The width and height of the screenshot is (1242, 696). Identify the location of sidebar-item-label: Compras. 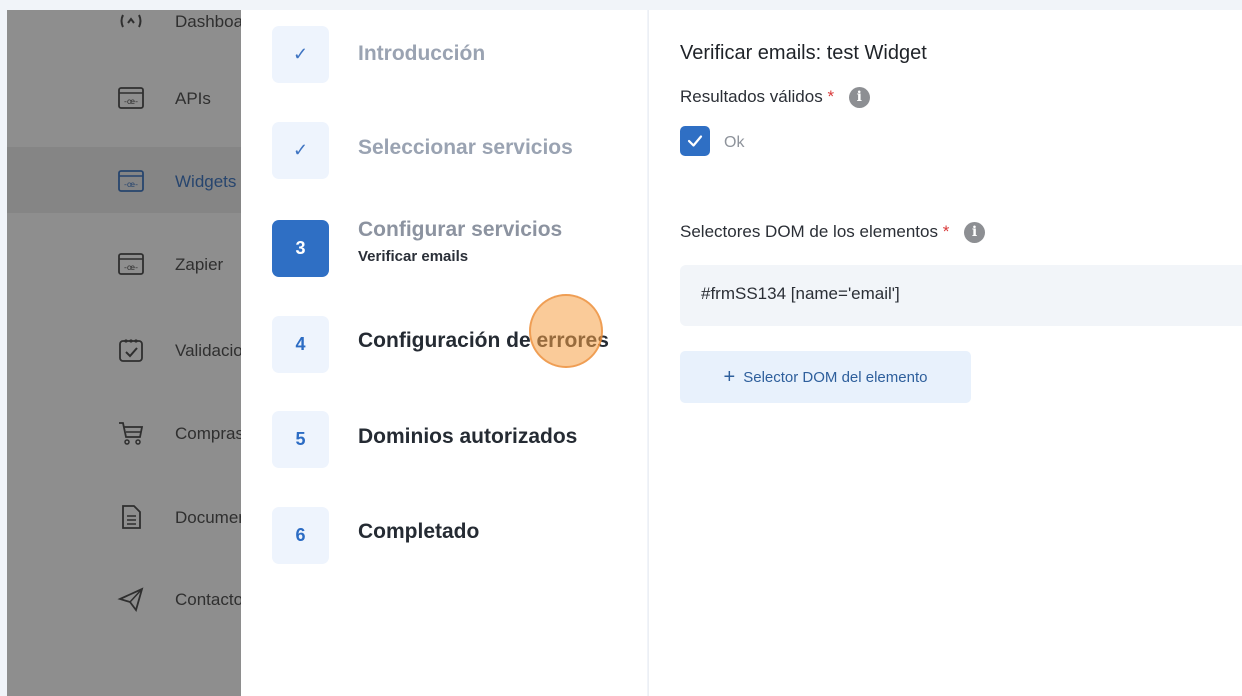
(208, 433).